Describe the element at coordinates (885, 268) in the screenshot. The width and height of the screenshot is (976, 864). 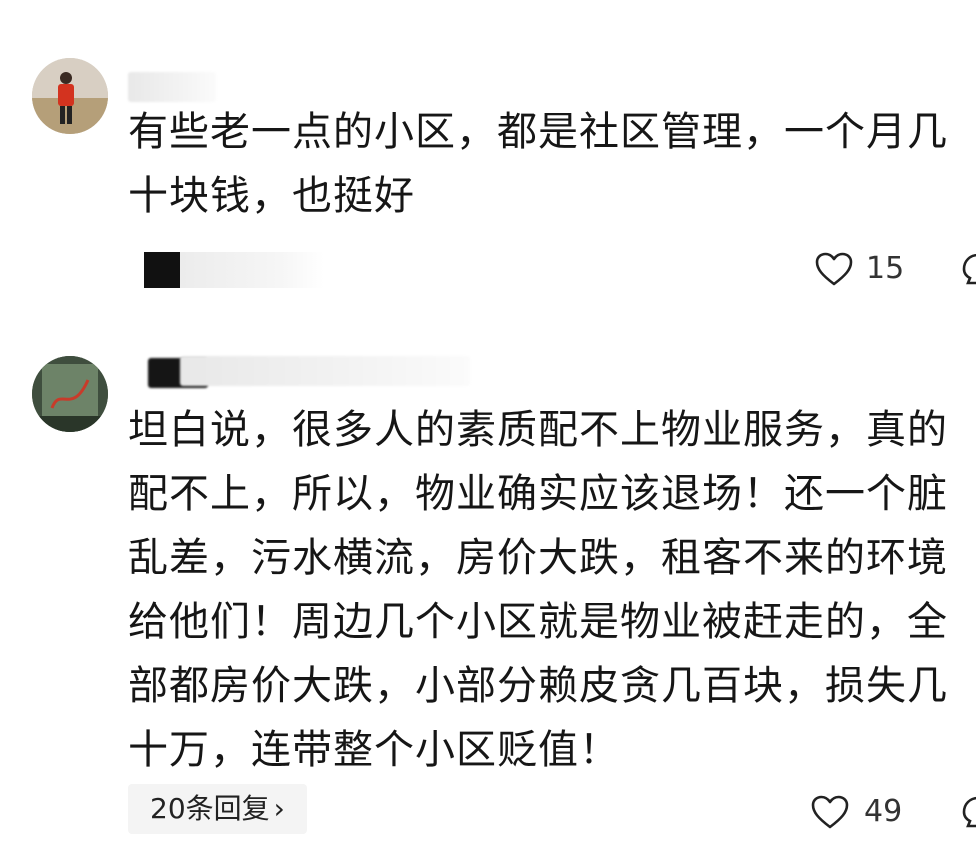
I see `like-count: 15` at that location.